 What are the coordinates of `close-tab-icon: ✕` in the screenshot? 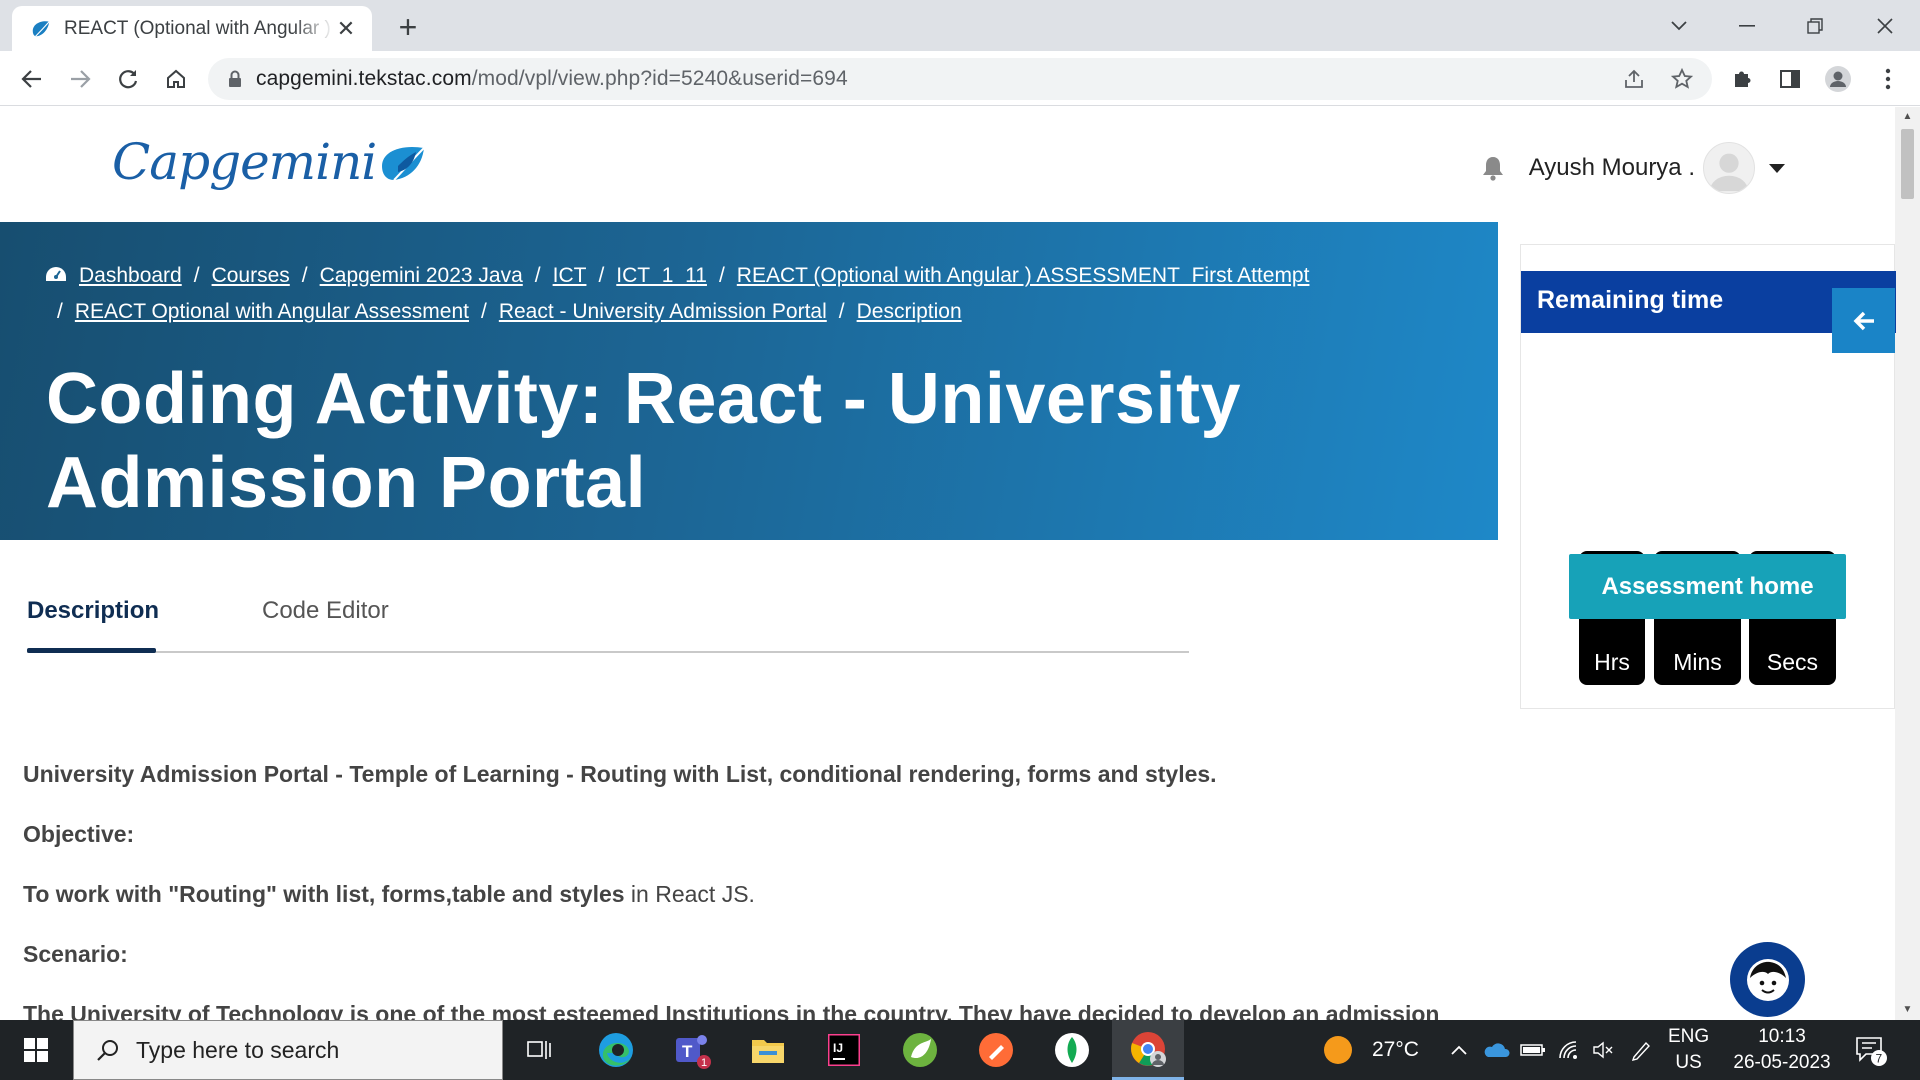 It's located at (346, 28).